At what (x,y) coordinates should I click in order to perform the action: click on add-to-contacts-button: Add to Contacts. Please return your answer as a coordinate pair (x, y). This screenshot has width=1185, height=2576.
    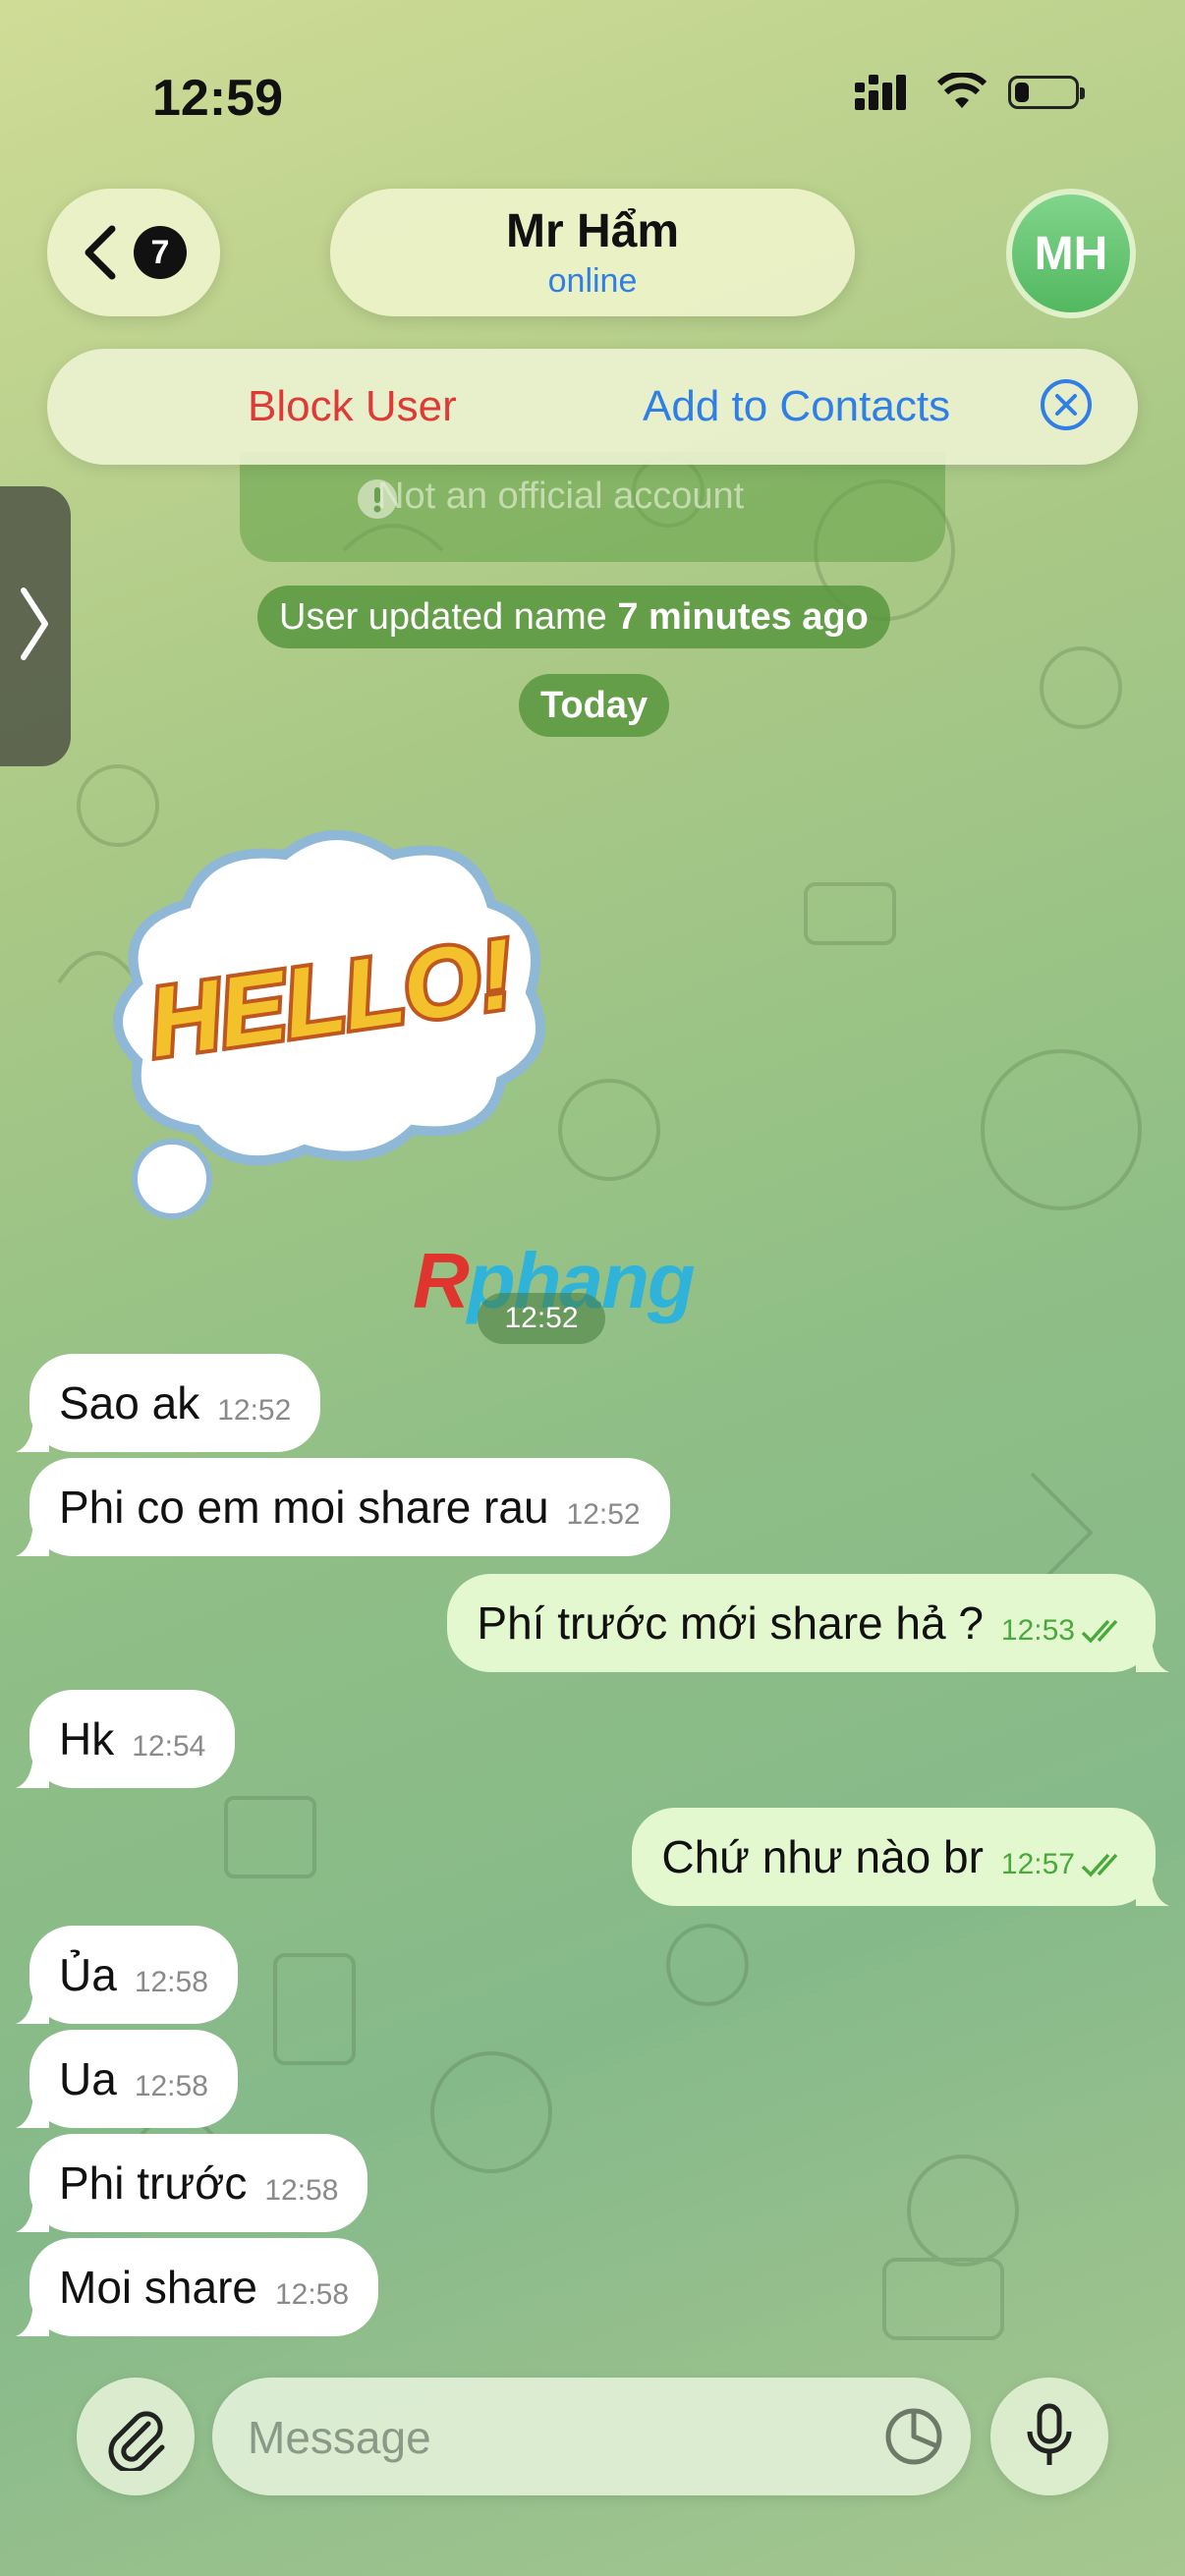
    Looking at the image, I should click on (797, 406).